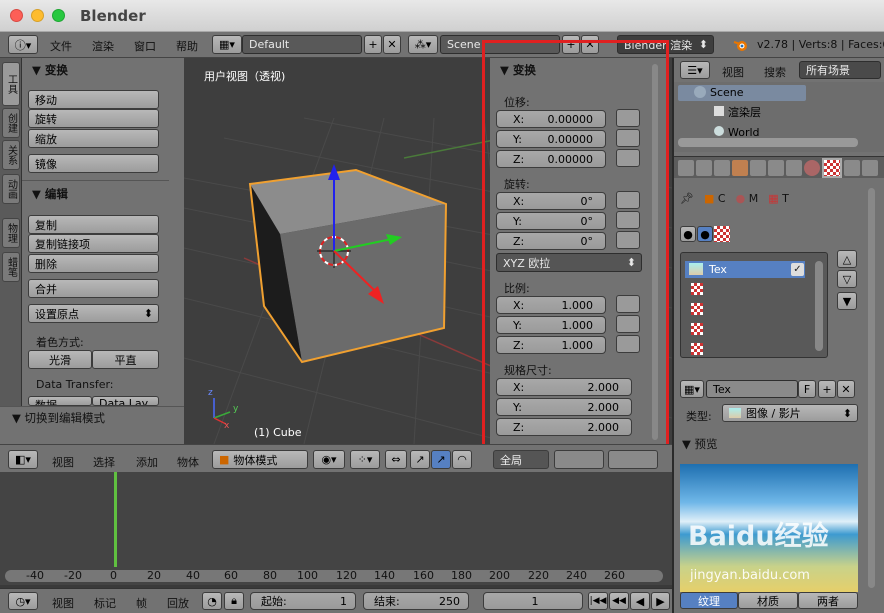 This screenshot has width=884, height=613. Describe the element at coordinates (752, 389) in the screenshot. I see `texture-name-field: Tex` at that location.